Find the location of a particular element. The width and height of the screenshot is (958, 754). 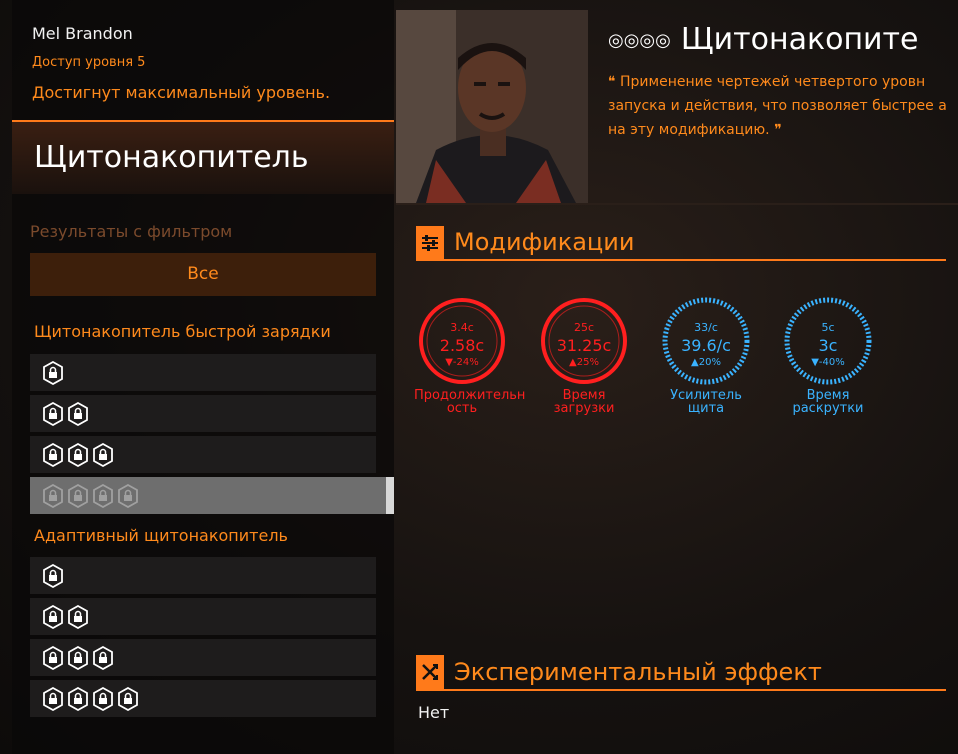

stat-base: 25с is located at coordinates (584, 327).